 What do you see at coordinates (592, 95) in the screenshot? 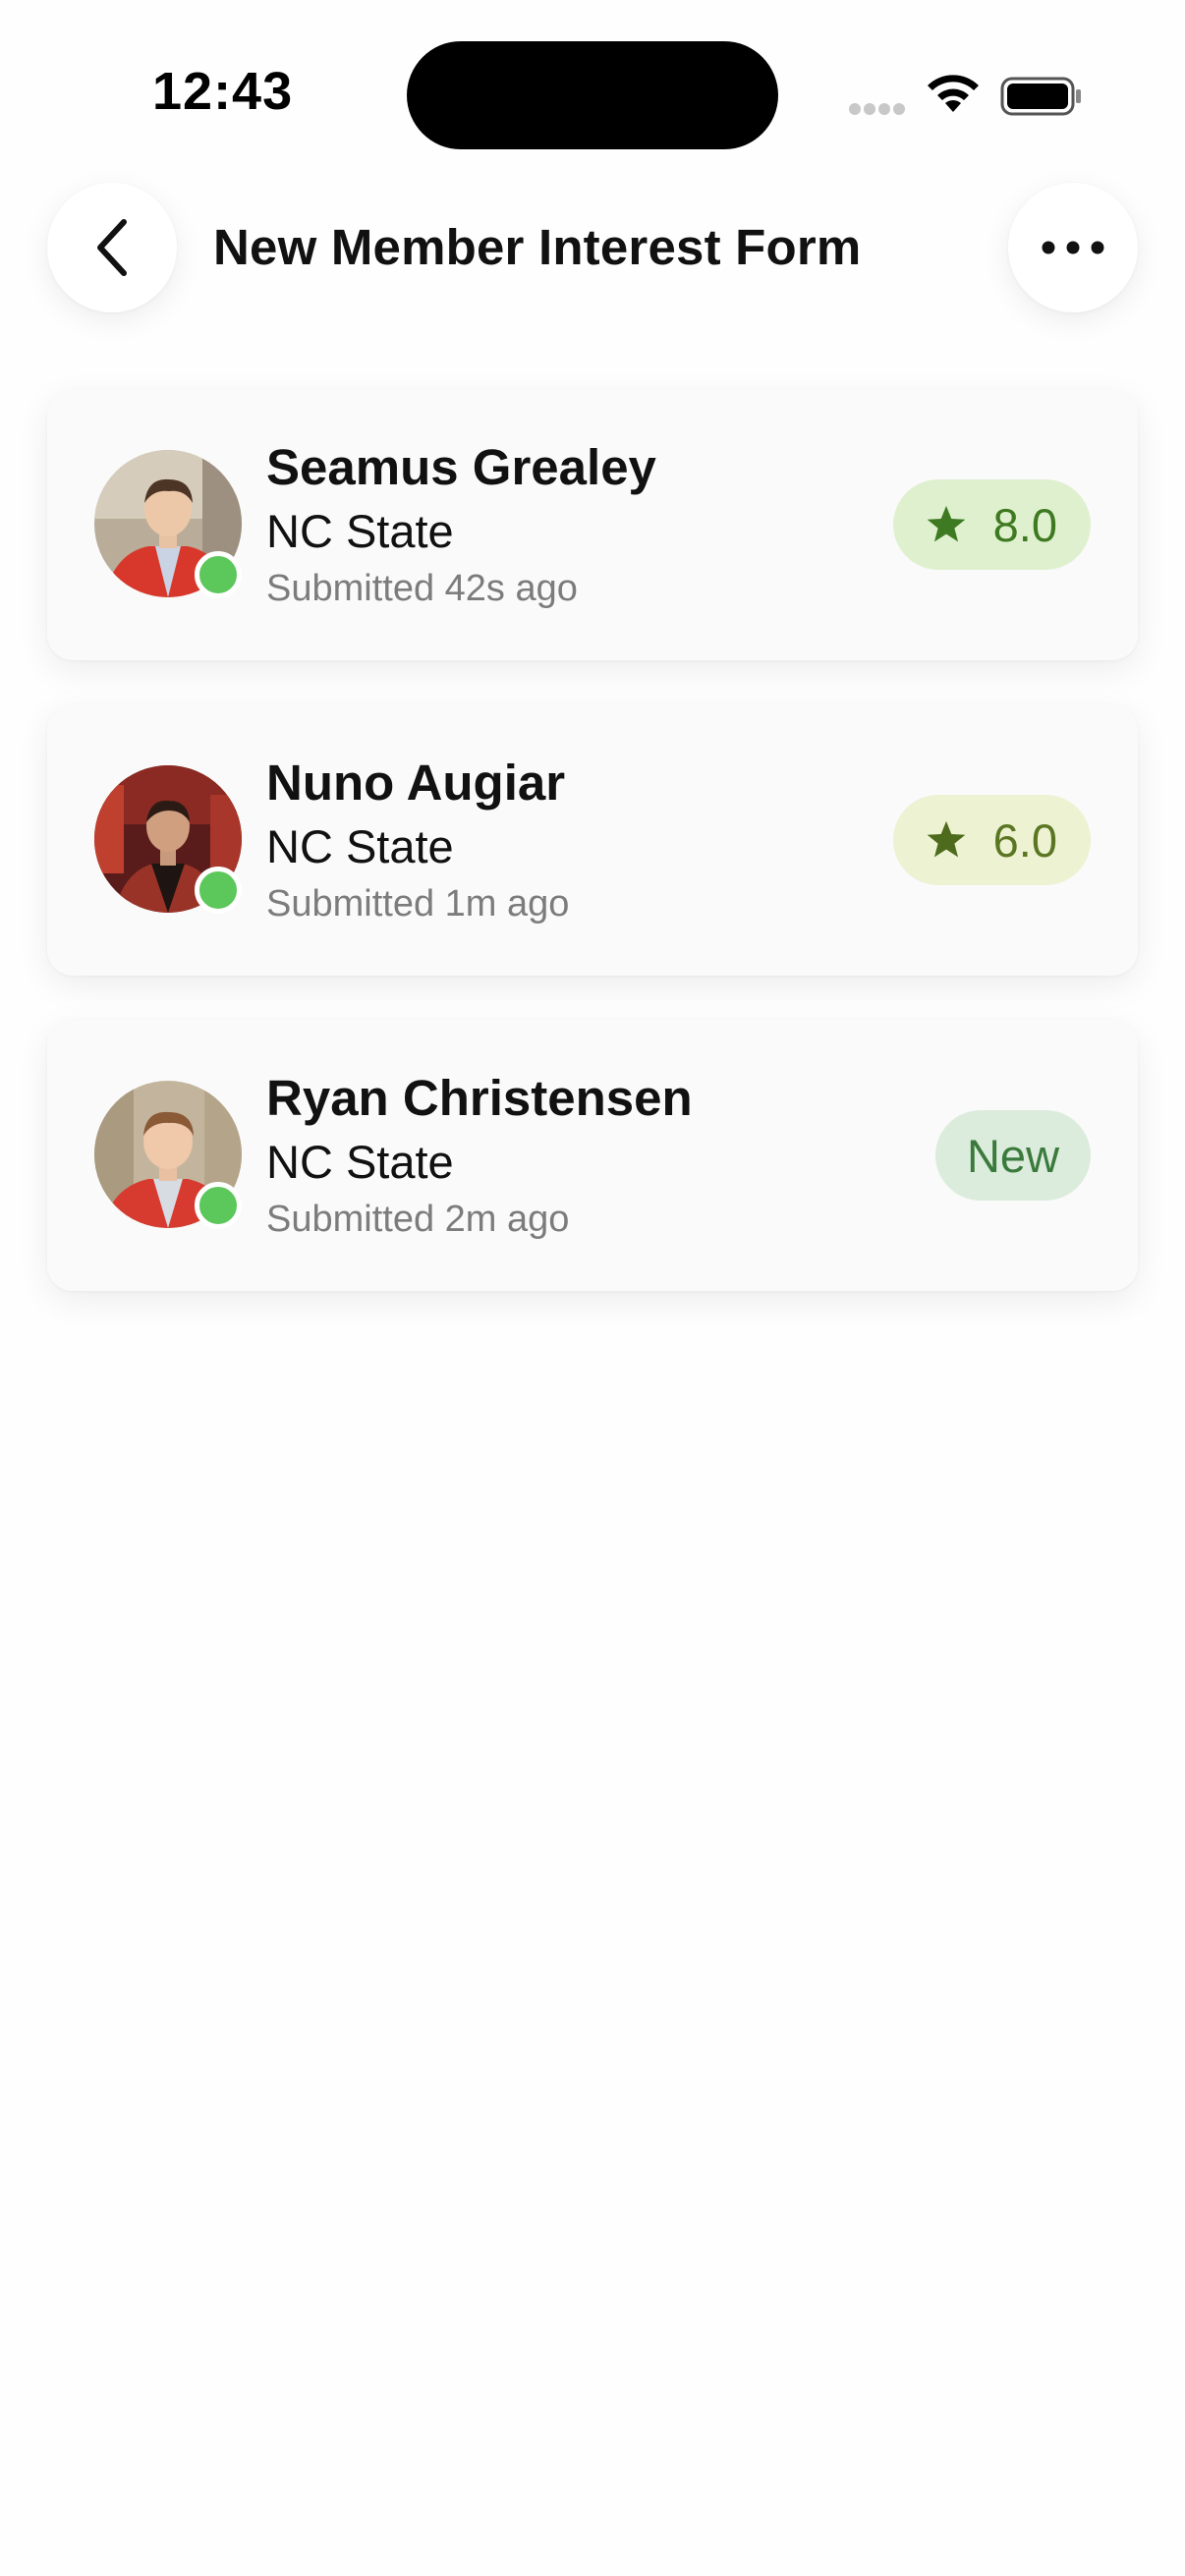
I see `dynamic-island` at bounding box center [592, 95].